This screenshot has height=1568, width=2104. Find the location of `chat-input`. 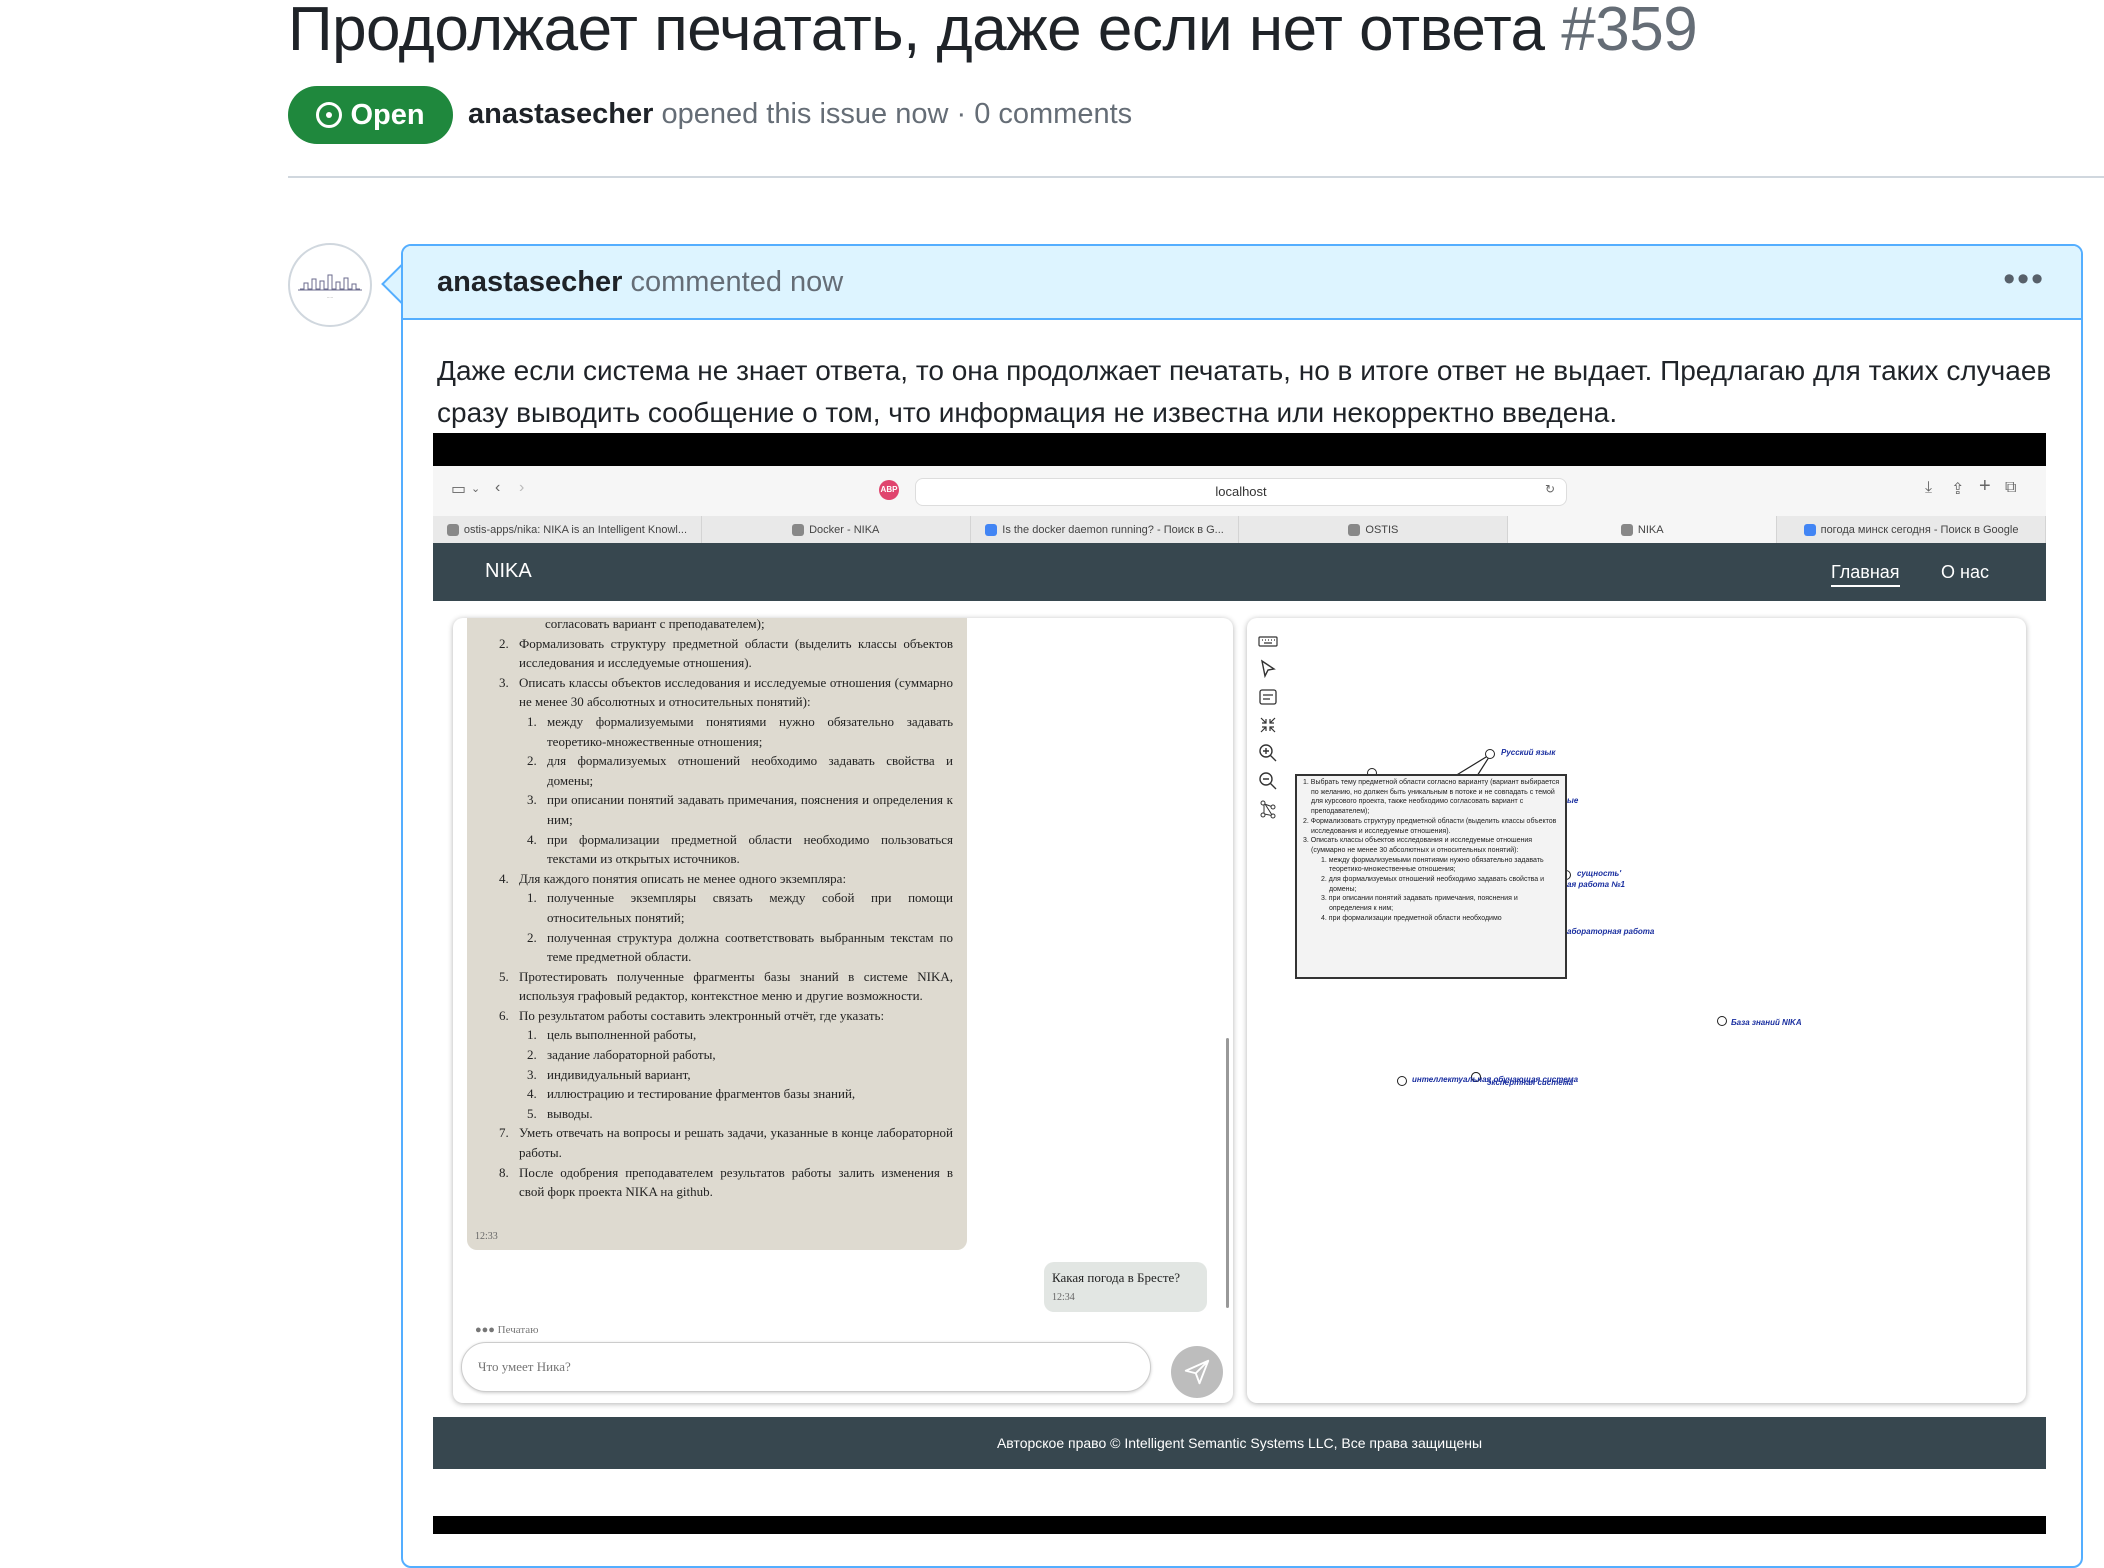

chat-input is located at coordinates (806, 1367).